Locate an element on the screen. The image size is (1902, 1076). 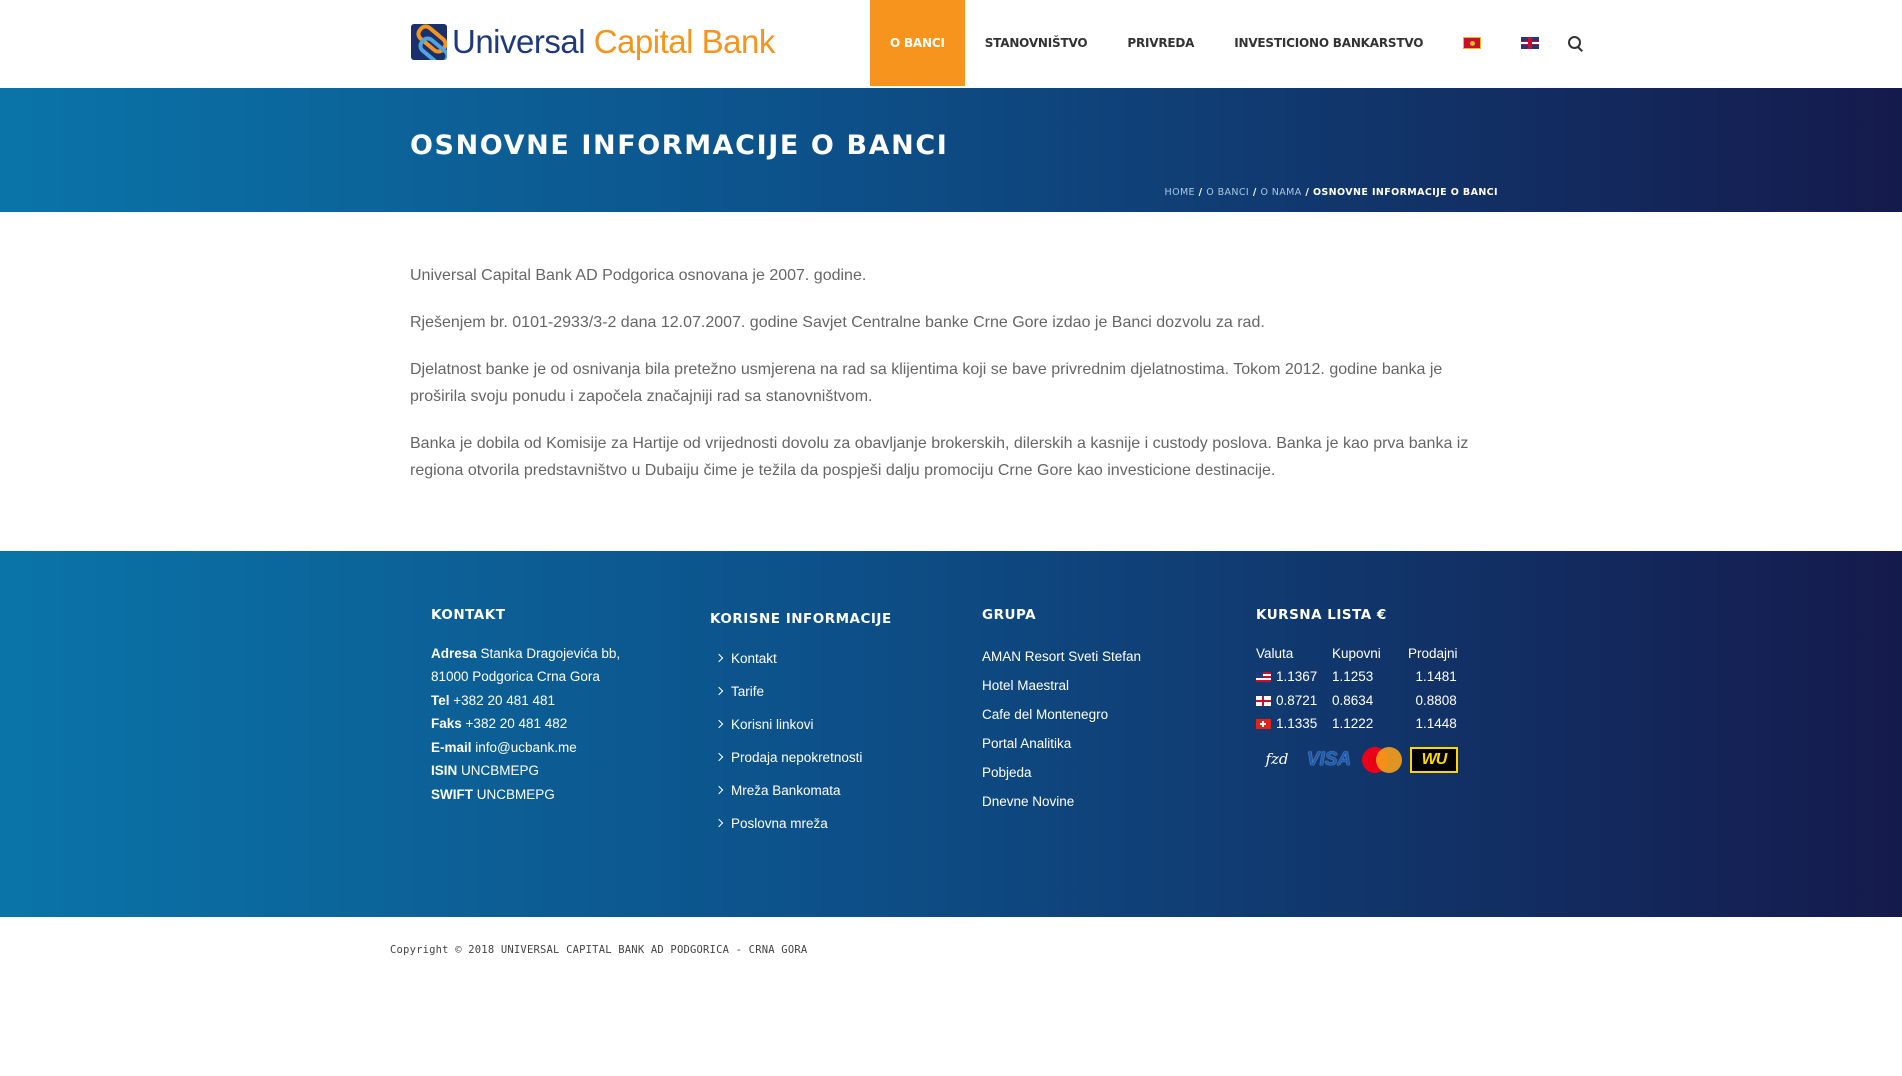
search-icon is located at coordinates (1575, 43).